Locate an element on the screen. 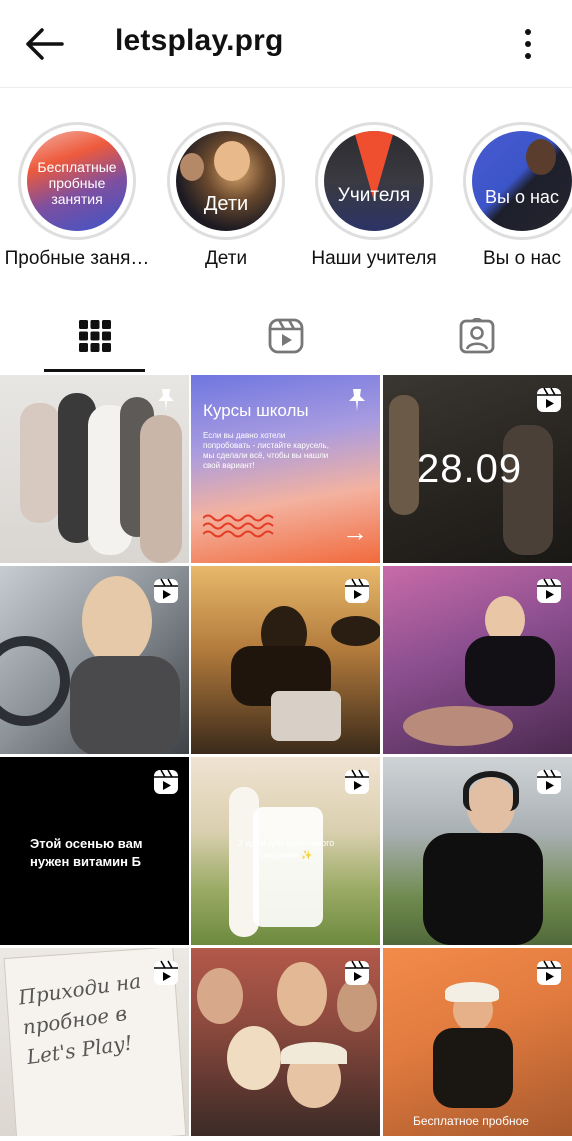  highlight-cover-text: Бесплатные пробные занятия is located at coordinates (77, 183).